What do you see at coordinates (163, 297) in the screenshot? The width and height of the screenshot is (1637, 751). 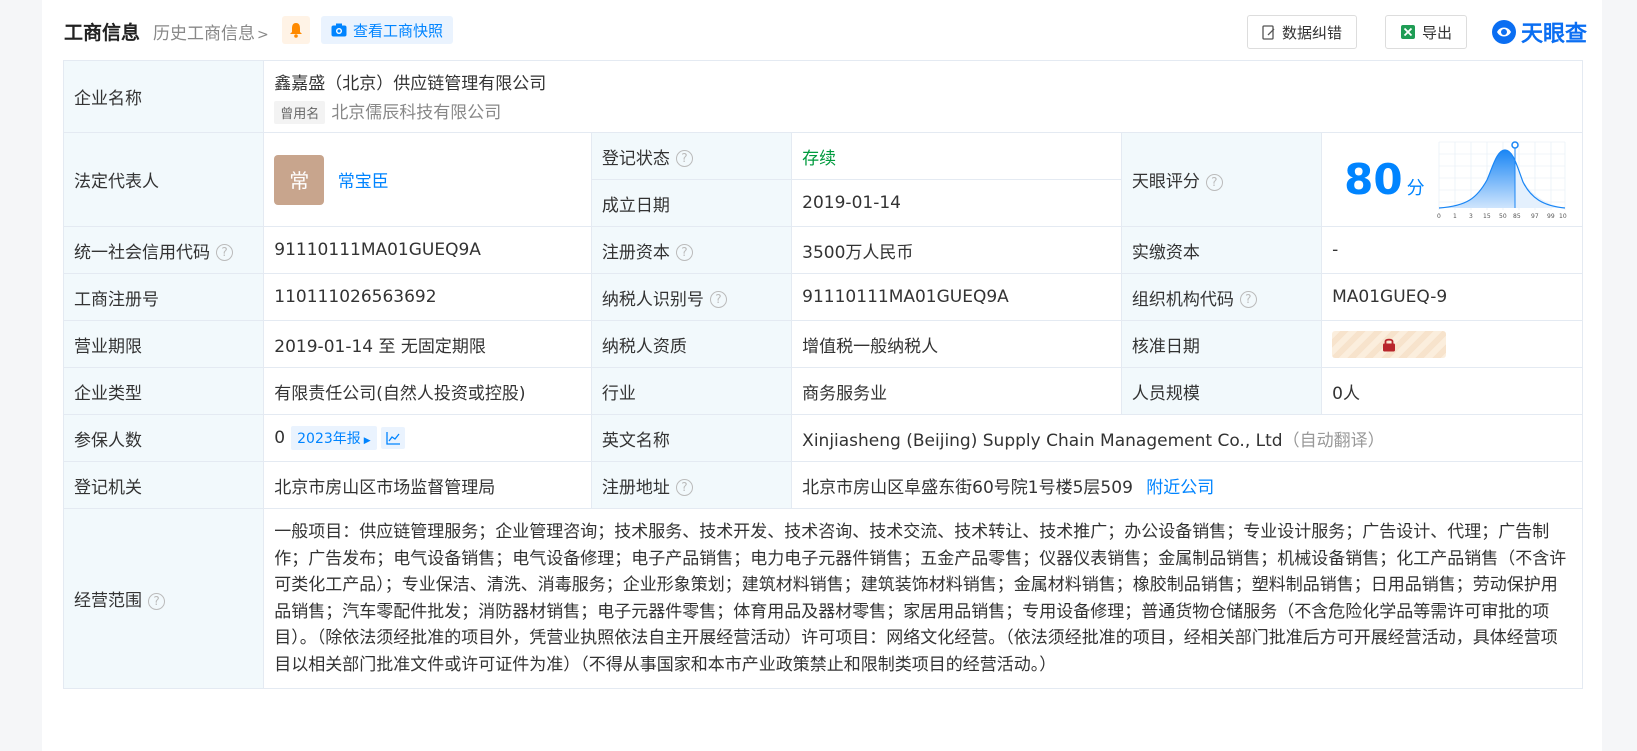 I see `biz-reg-no-label: 工商注册号` at bounding box center [163, 297].